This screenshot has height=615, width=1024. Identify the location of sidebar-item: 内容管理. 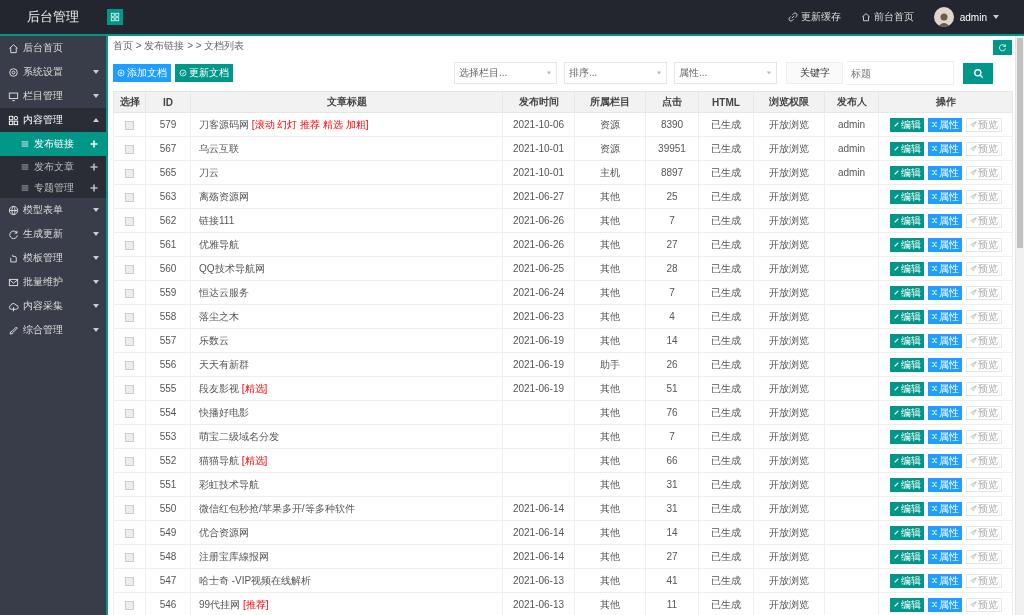
(53, 120).